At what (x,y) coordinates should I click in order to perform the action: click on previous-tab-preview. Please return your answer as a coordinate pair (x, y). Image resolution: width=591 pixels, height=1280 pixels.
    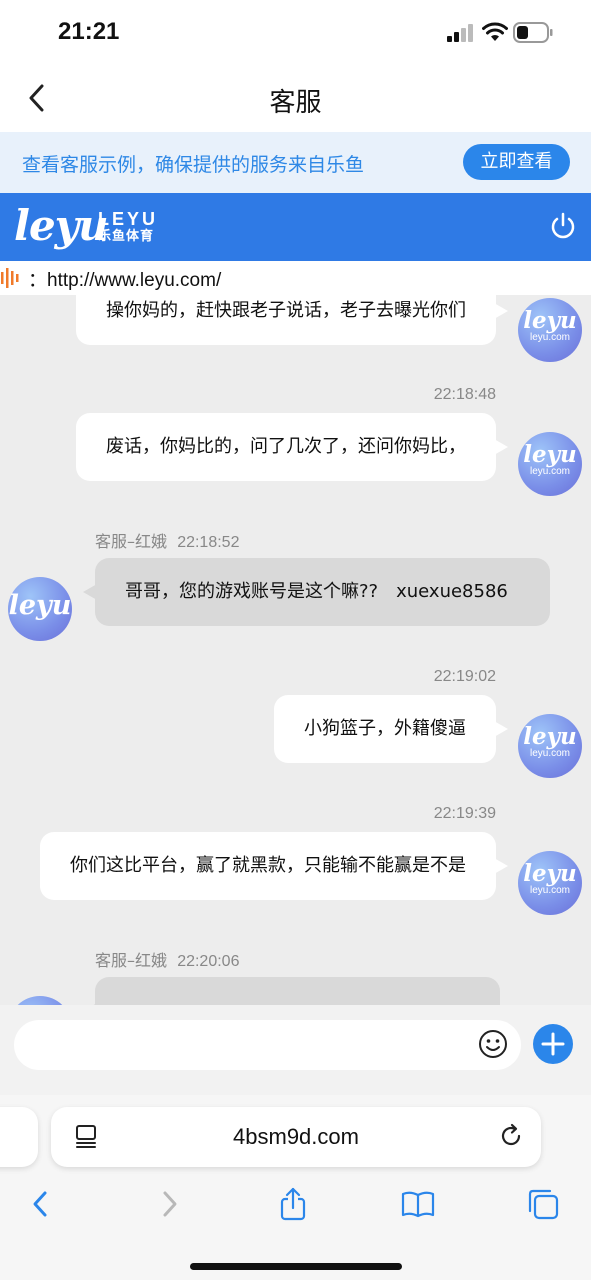
    Looking at the image, I should click on (19, 1137).